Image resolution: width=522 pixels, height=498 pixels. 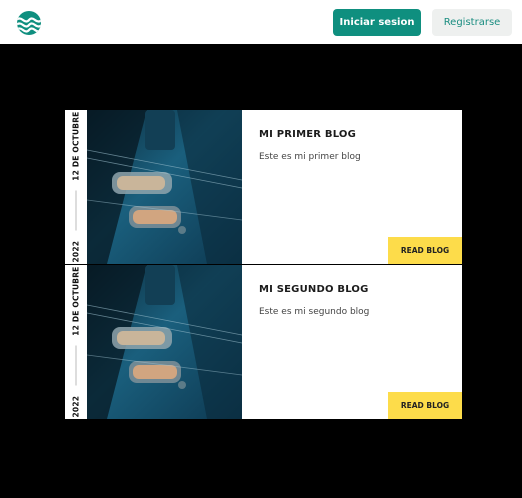 I want to click on post-excerpt: Este es mi primer blog, so click(x=310, y=157).